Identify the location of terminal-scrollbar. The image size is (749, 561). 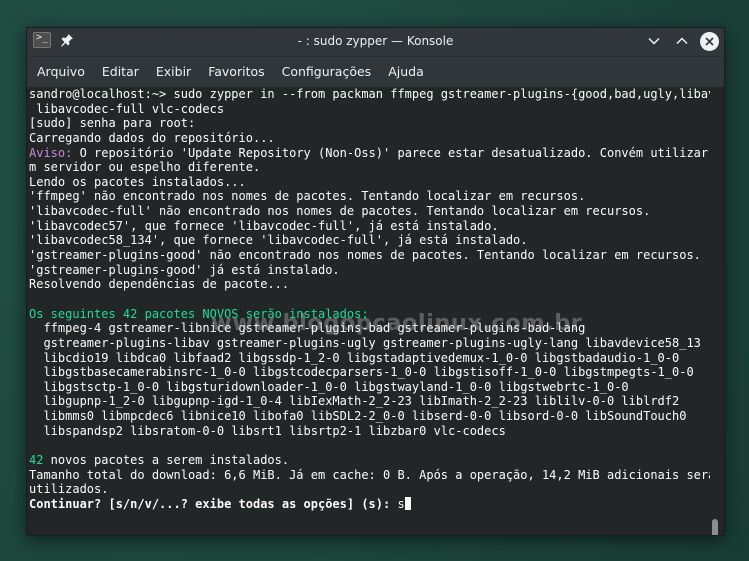
(715, 527).